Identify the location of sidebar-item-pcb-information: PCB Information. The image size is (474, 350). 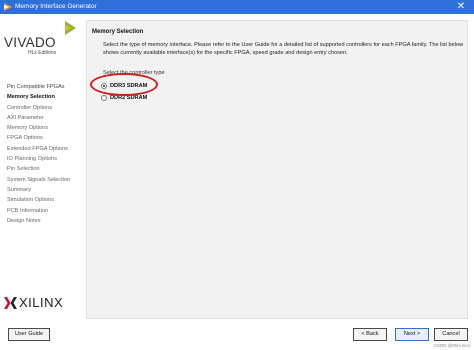
(46, 211).